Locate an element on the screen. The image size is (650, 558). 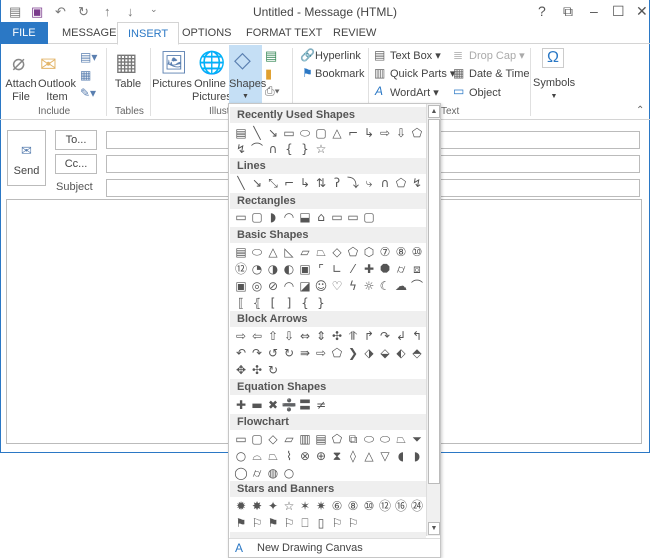
shape-icon: ⊘ is located at coordinates (273, 286).